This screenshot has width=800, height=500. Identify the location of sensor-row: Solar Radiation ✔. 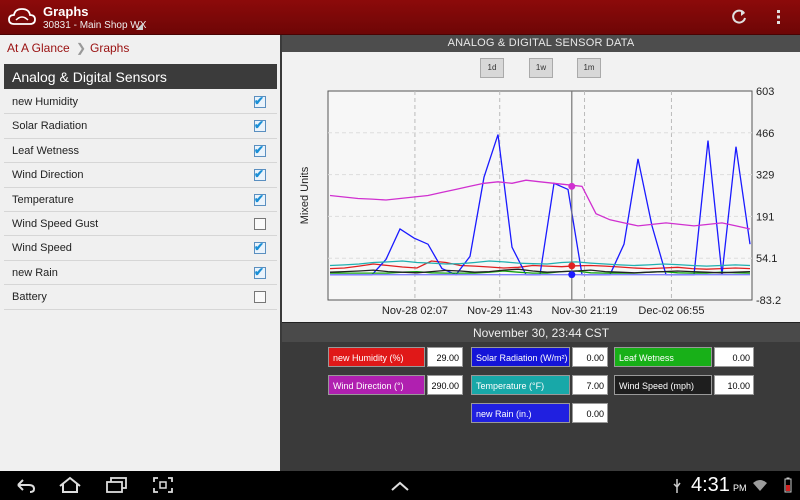
(140, 126).